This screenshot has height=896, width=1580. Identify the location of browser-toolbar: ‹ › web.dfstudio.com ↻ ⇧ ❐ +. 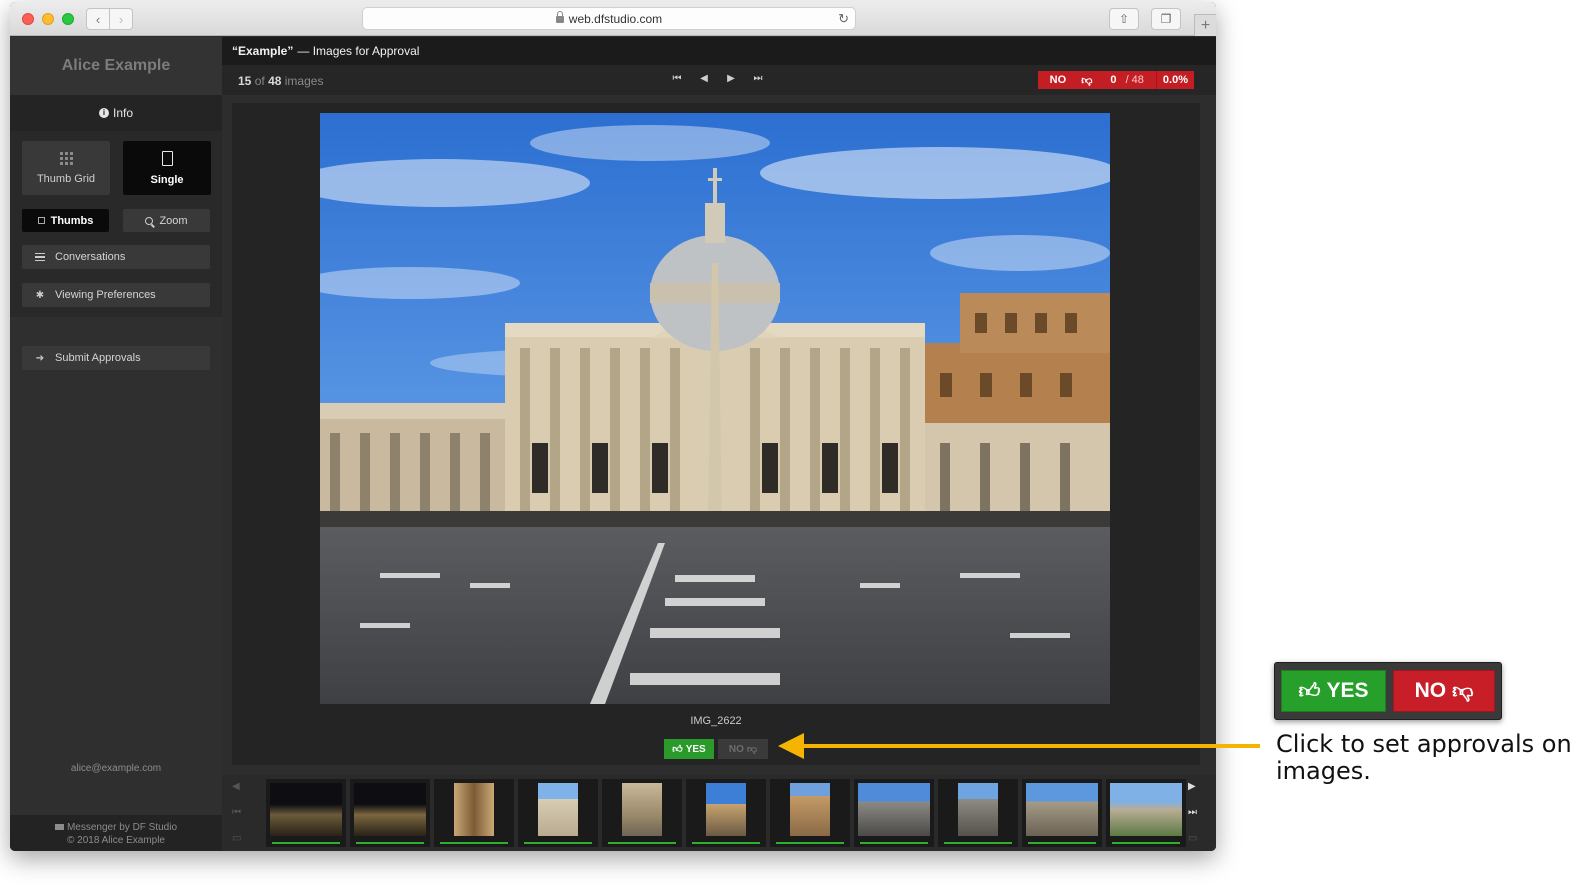
(613, 19).